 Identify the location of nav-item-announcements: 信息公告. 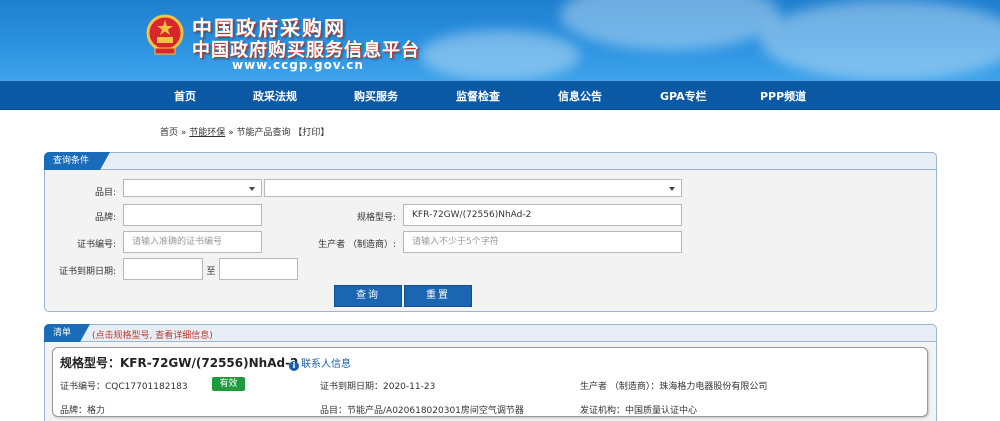
(580, 96).